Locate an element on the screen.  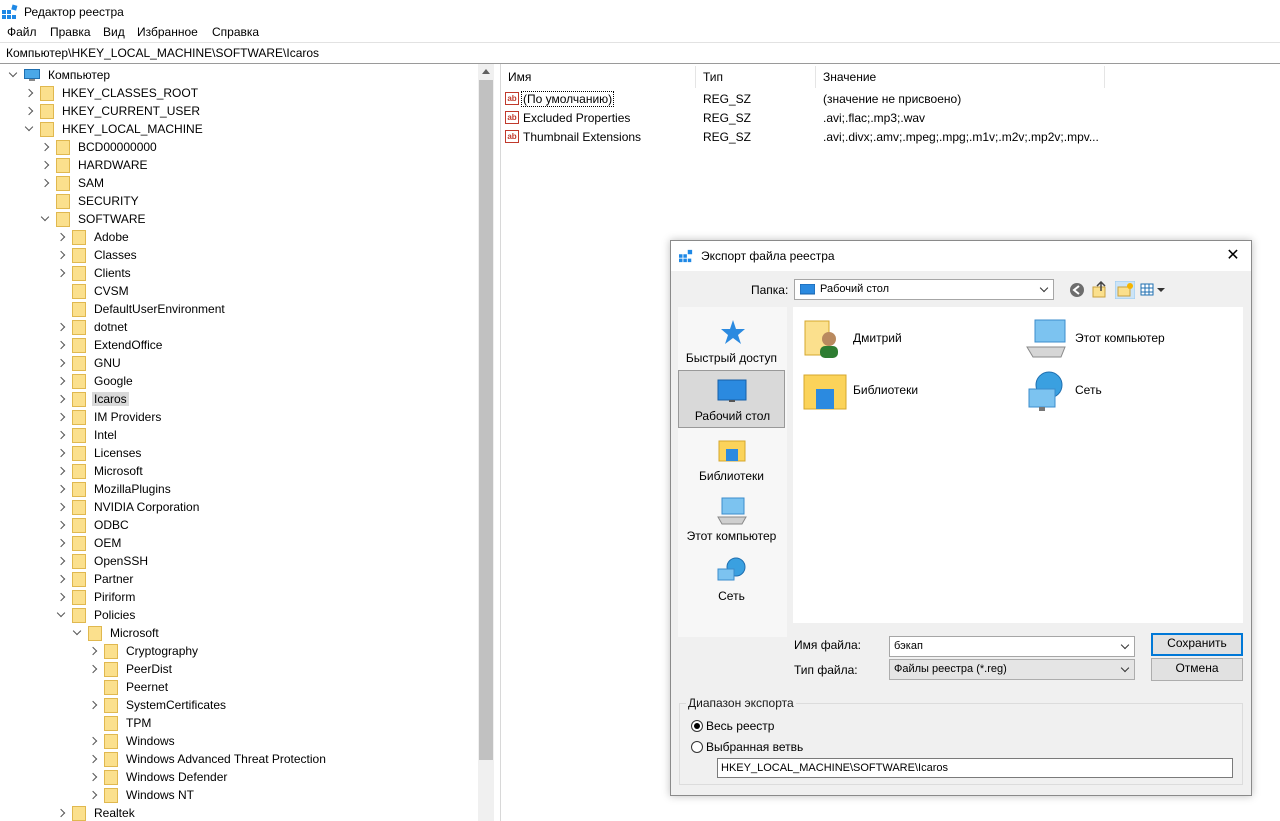
column-header-name: Имя is located at coordinates (519, 77).